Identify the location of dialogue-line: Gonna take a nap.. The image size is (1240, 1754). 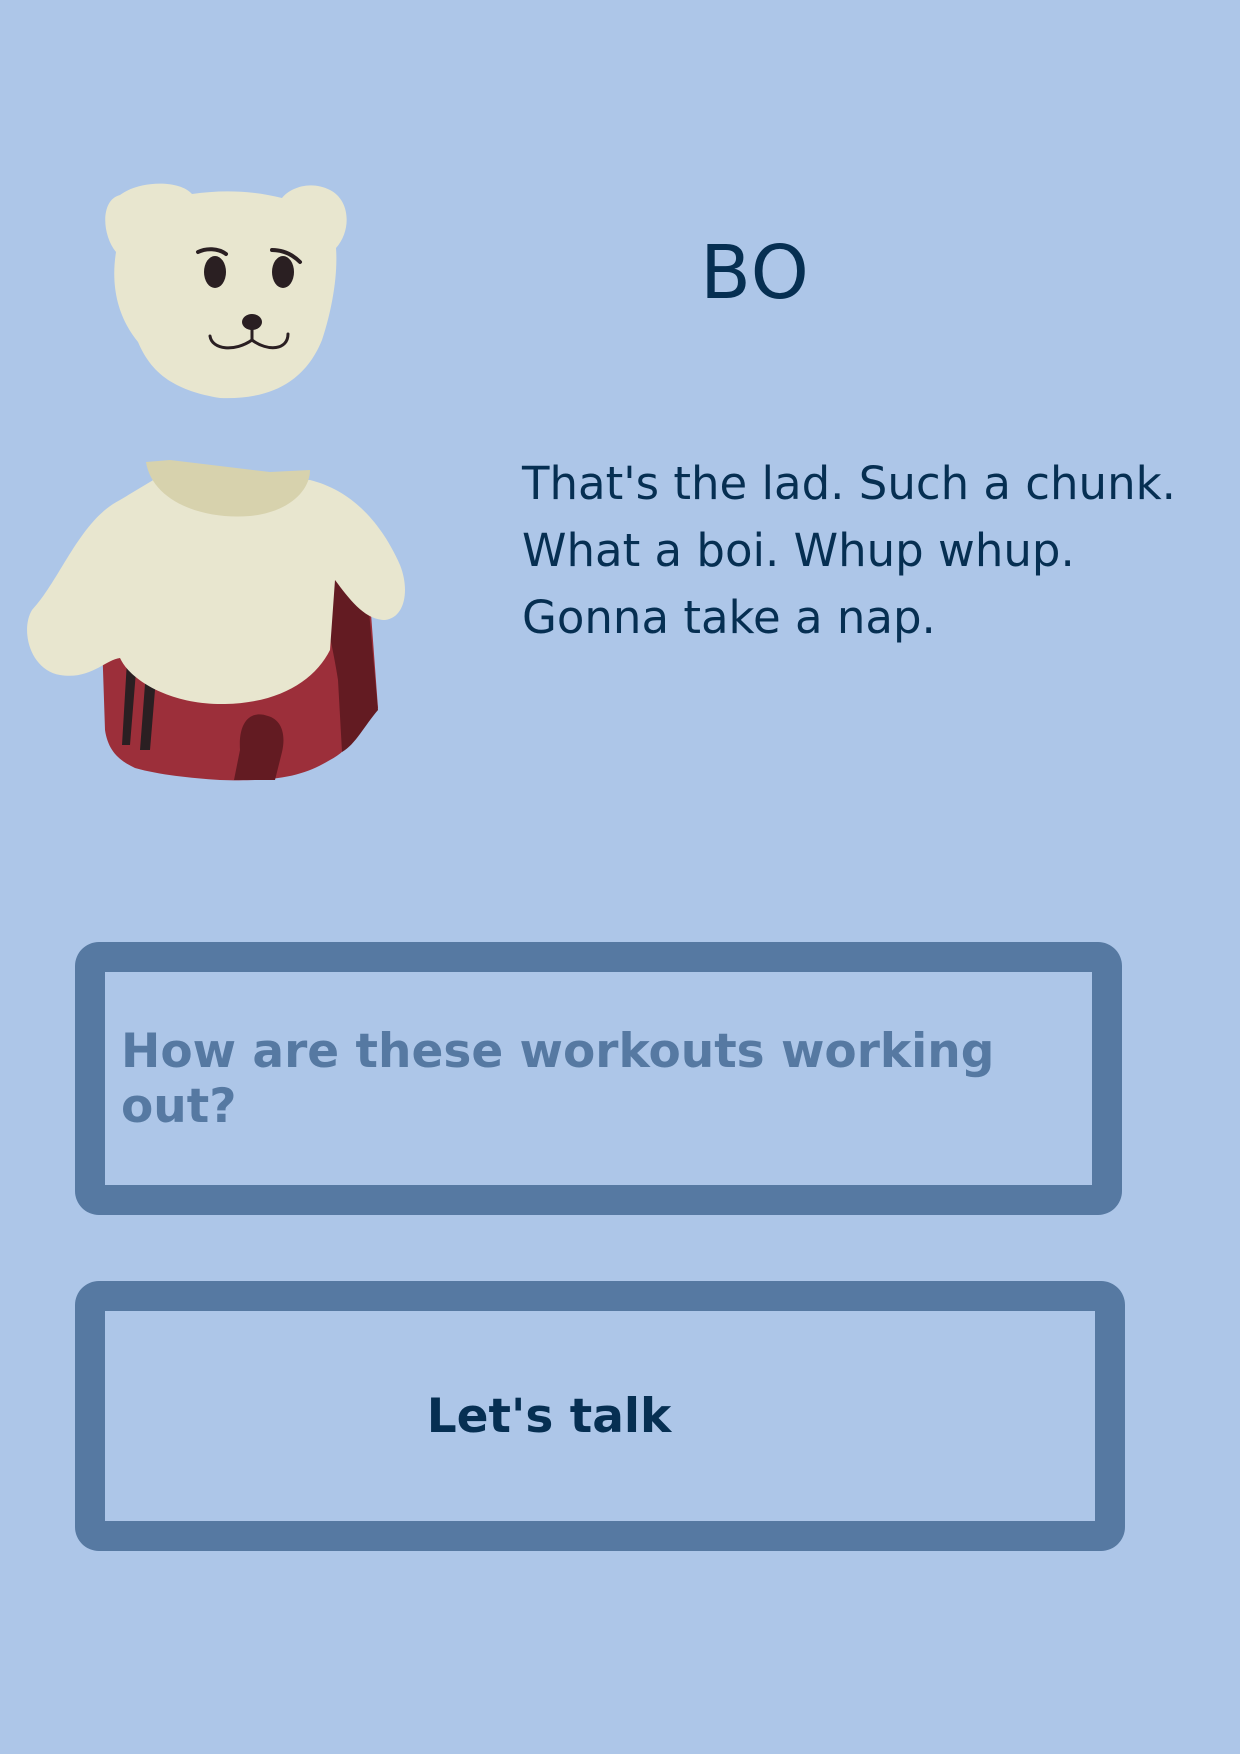
(729, 617).